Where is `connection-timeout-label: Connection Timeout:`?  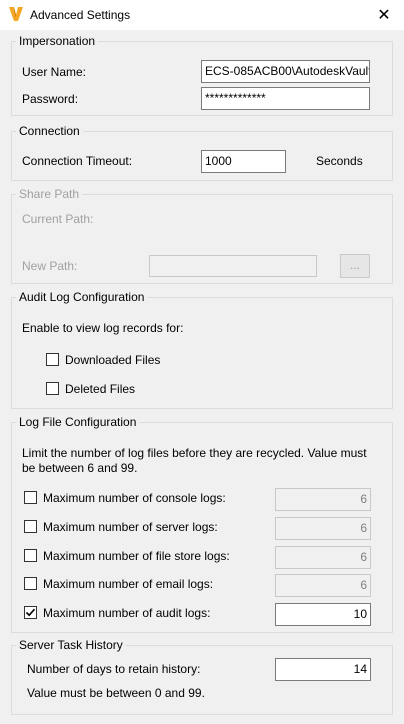 connection-timeout-label: Connection Timeout: is located at coordinates (77, 161).